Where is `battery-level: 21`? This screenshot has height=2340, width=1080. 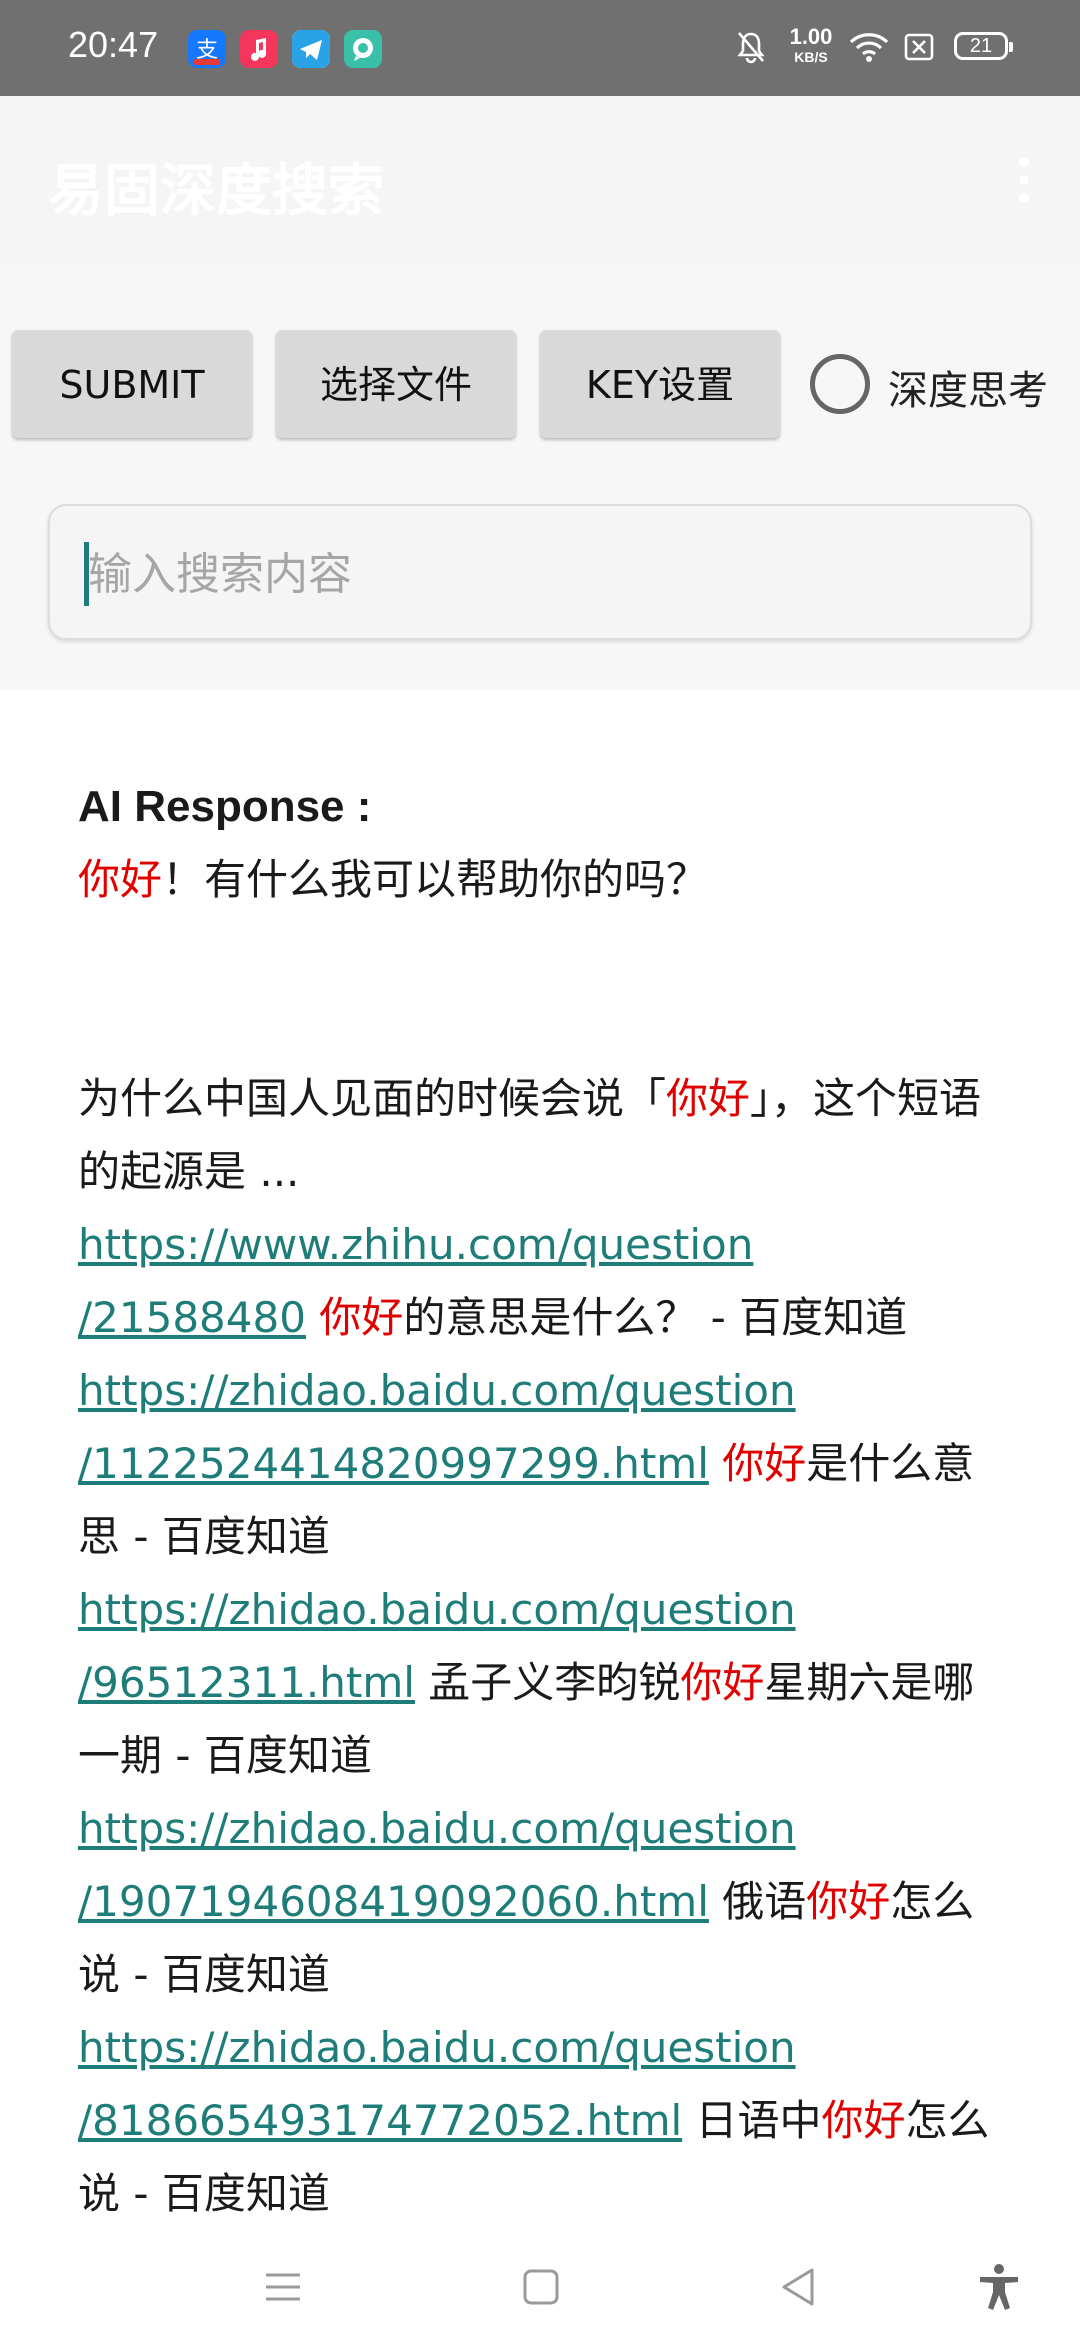 battery-level: 21 is located at coordinates (981, 46).